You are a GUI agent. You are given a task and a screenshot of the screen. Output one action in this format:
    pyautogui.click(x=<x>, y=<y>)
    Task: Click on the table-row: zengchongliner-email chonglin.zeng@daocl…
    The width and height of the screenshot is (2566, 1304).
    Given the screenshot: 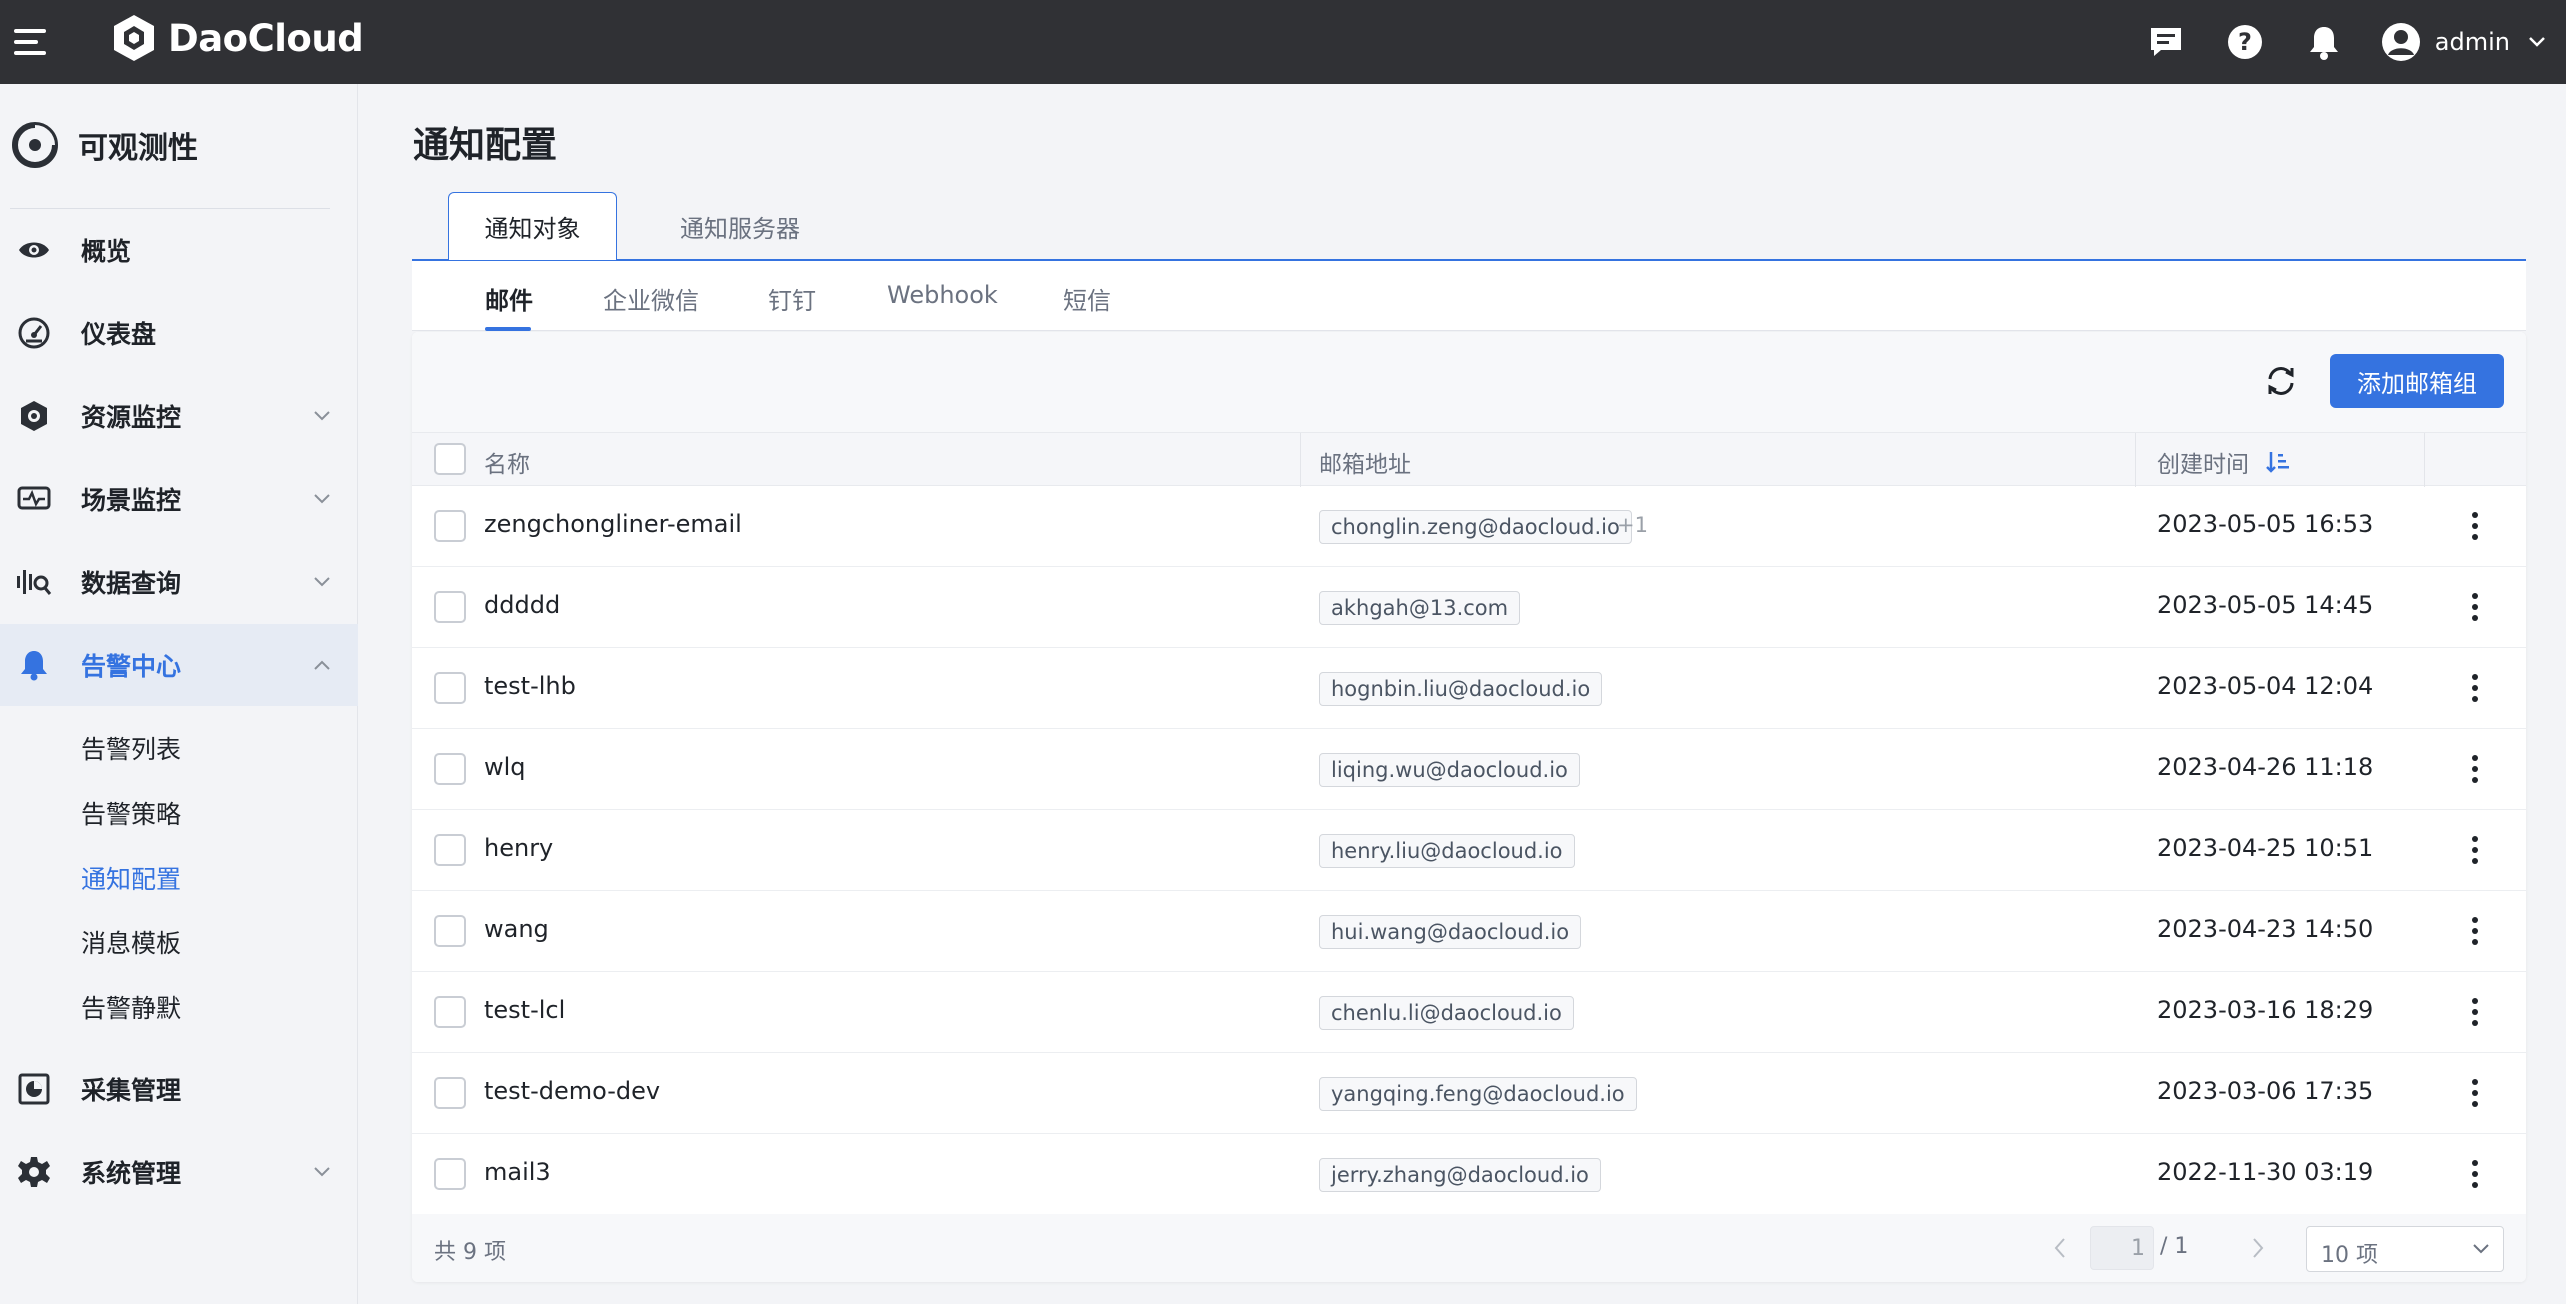 What is the action you would take?
    pyautogui.click(x=1469, y=526)
    